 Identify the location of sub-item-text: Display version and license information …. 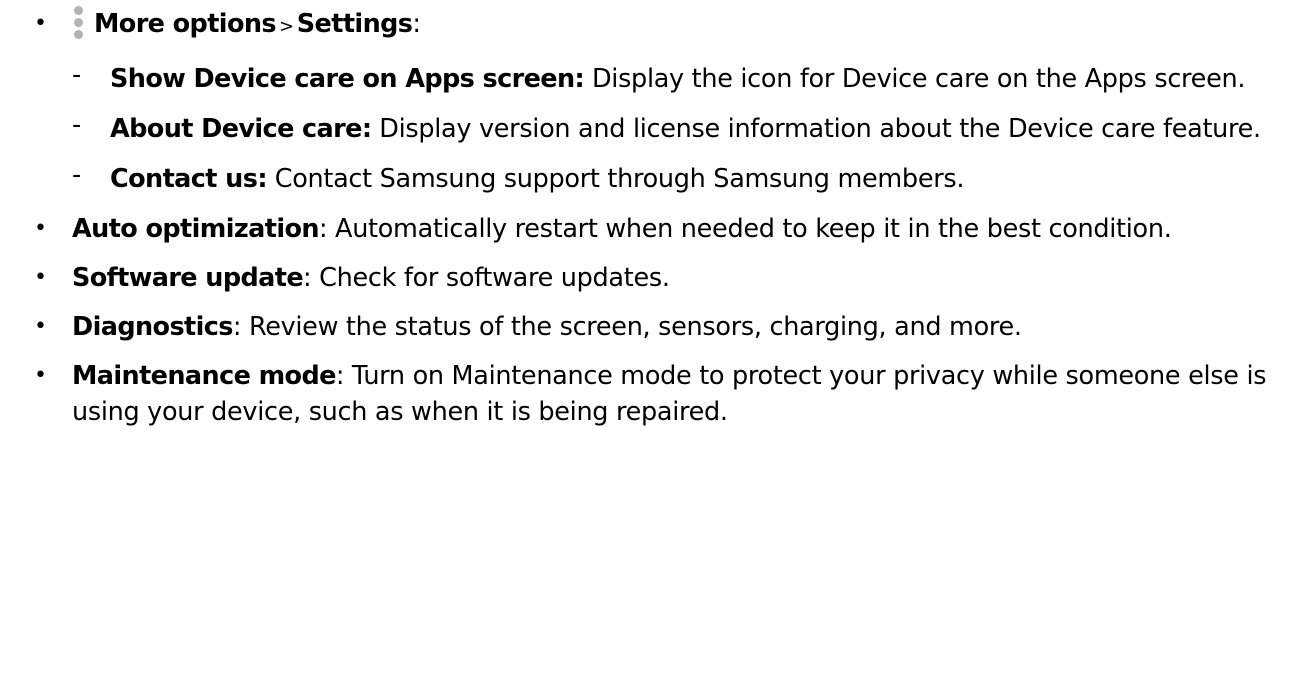
(816, 129).